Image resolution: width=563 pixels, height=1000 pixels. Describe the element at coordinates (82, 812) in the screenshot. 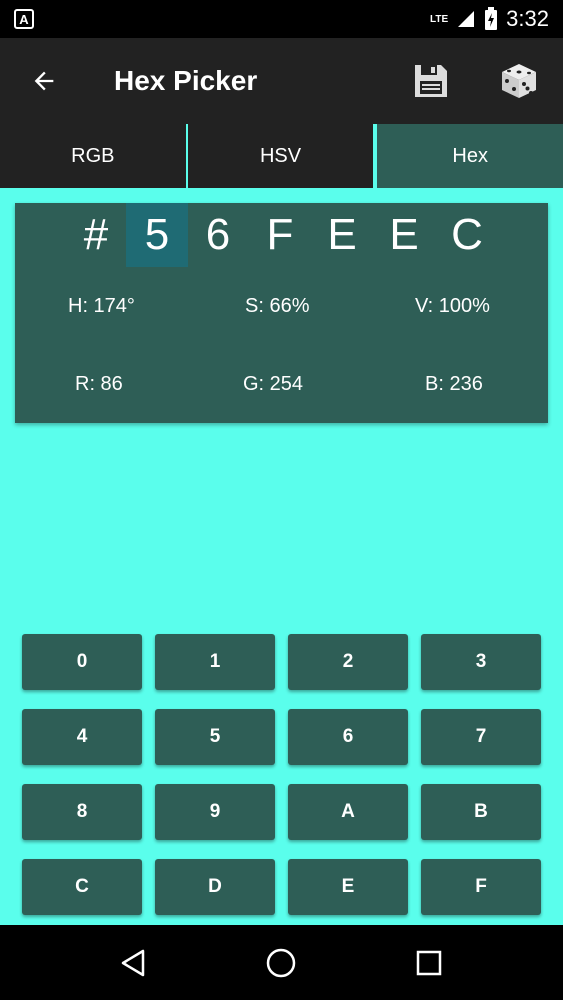

I see `key-8: 8` at that location.